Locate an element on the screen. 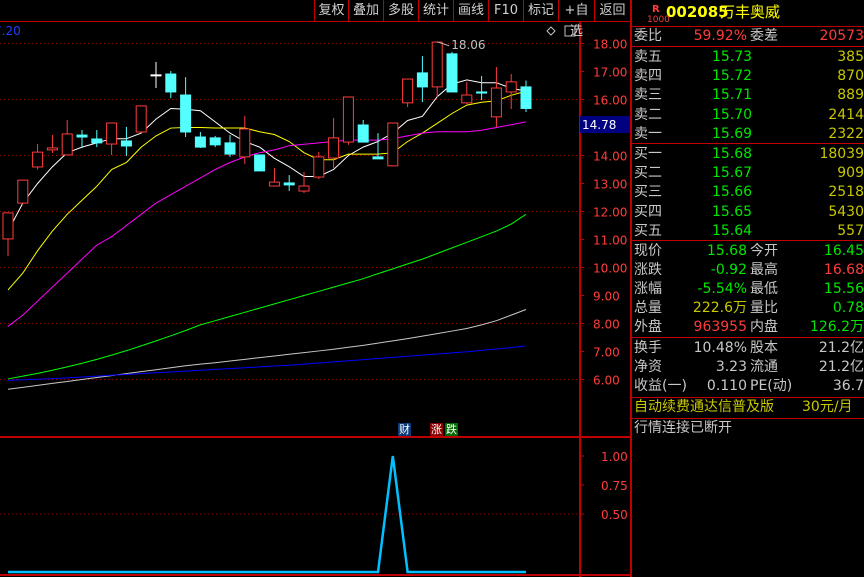 The width and height of the screenshot is (864, 577). fund-label: 换手 is located at coordinates (648, 348).